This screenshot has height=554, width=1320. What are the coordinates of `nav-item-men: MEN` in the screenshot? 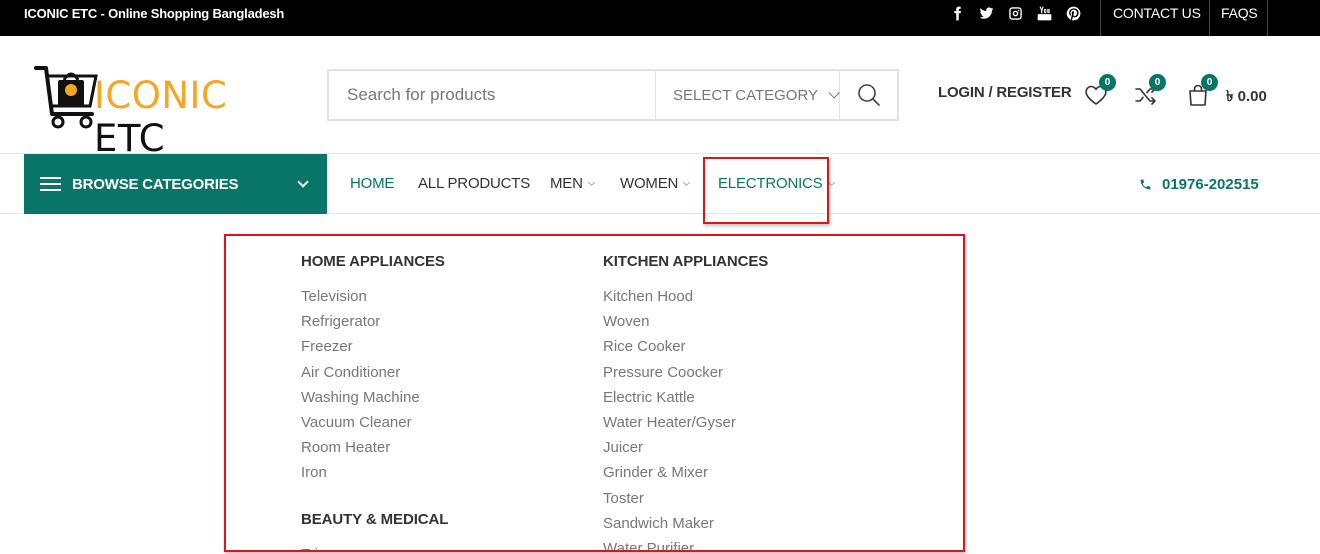 It's located at (572, 184).